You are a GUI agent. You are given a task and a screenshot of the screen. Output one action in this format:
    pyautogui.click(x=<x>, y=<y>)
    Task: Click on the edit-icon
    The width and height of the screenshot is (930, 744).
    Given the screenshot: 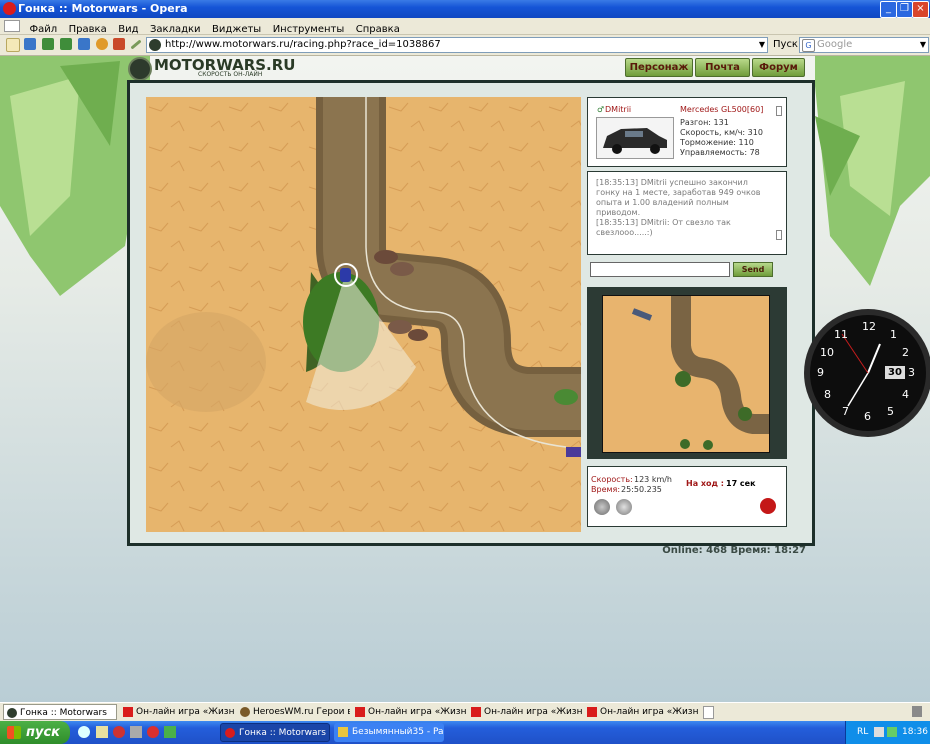 What is the action you would take?
    pyautogui.click(x=136, y=44)
    